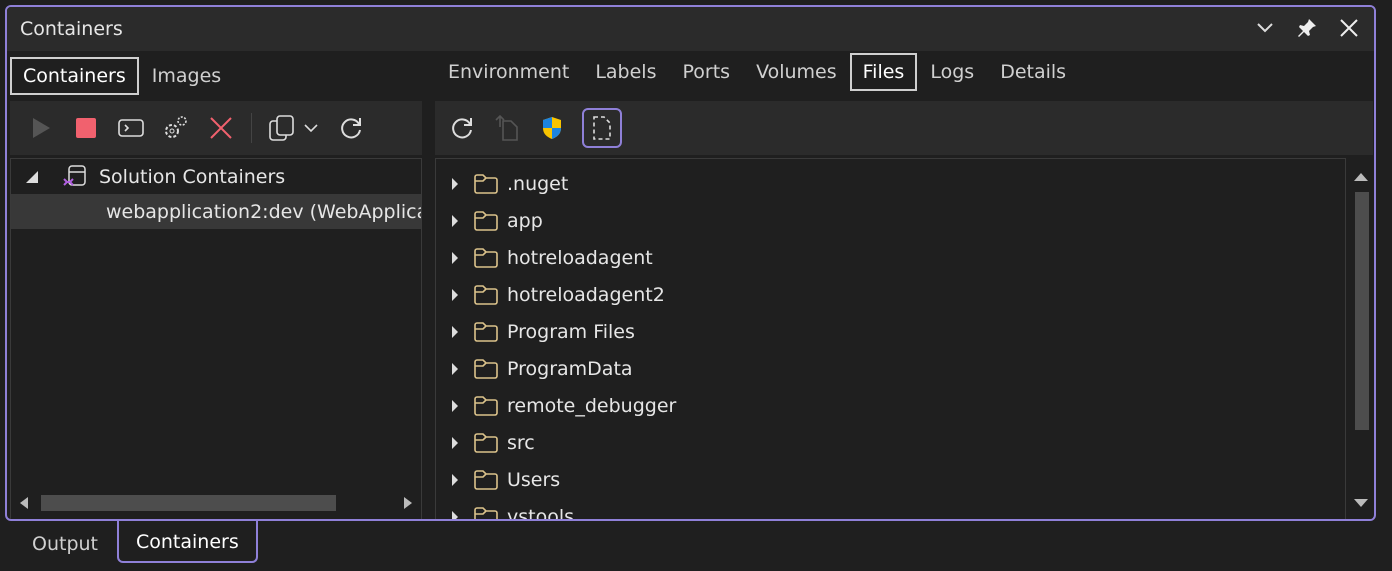  Describe the element at coordinates (890, 183) in the screenshot. I see `folder-item: .nuget` at that location.